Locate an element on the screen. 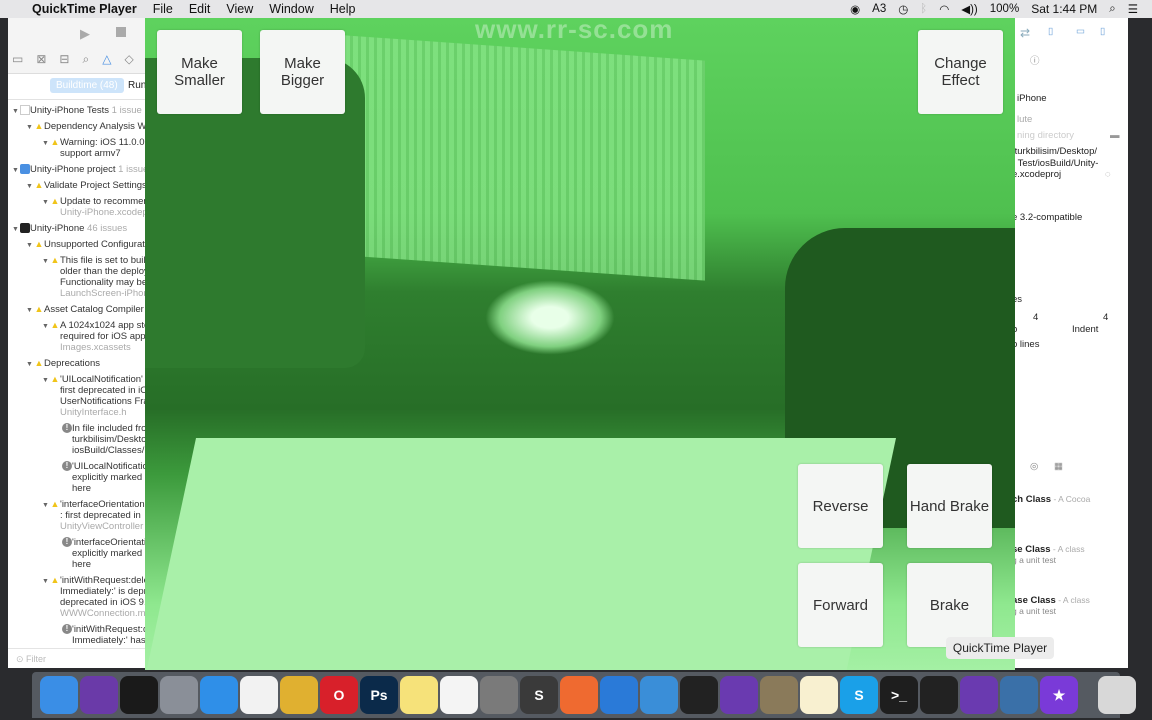 This screenshot has height=720, width=1152. dock-photos-grid-icon is located at coordinates (259, 695).